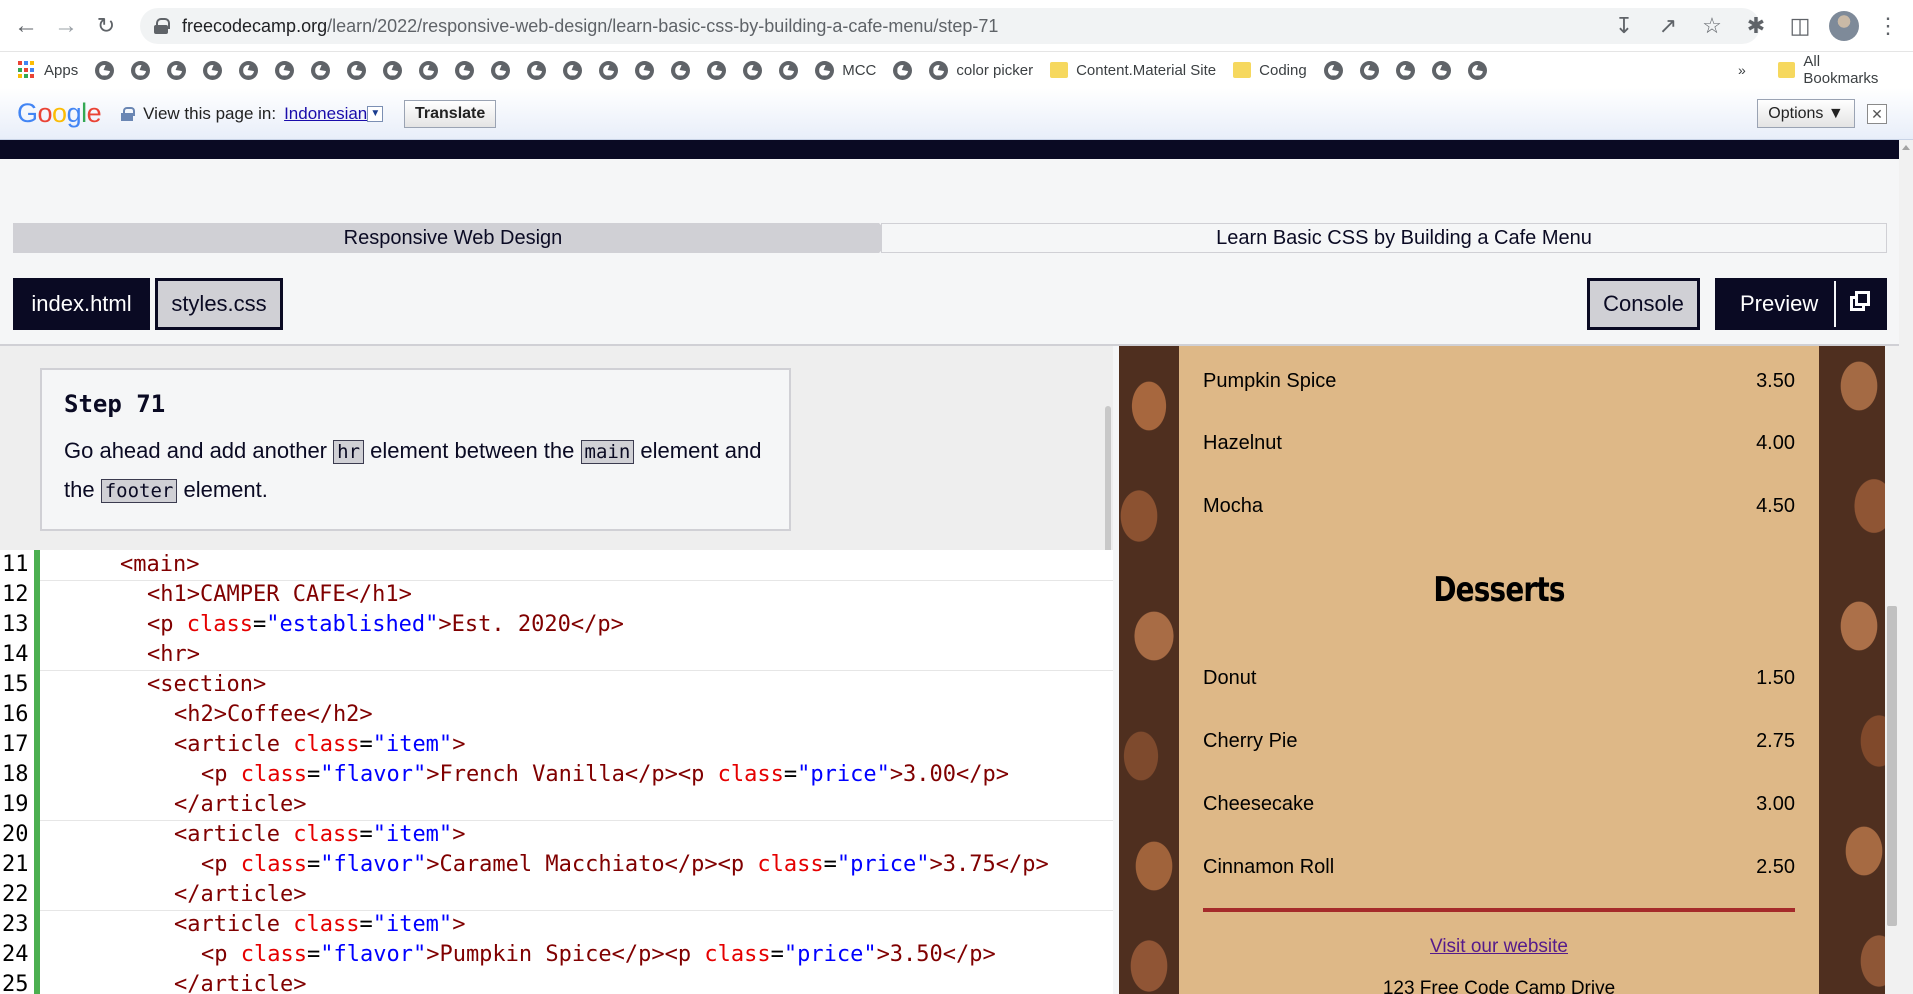 Image resolution: width=1913 pixels, height=994 pixels. Describe the element at coordinates (556, 982) in the screenshot. I see `code-line: 25 </article>` at that location.